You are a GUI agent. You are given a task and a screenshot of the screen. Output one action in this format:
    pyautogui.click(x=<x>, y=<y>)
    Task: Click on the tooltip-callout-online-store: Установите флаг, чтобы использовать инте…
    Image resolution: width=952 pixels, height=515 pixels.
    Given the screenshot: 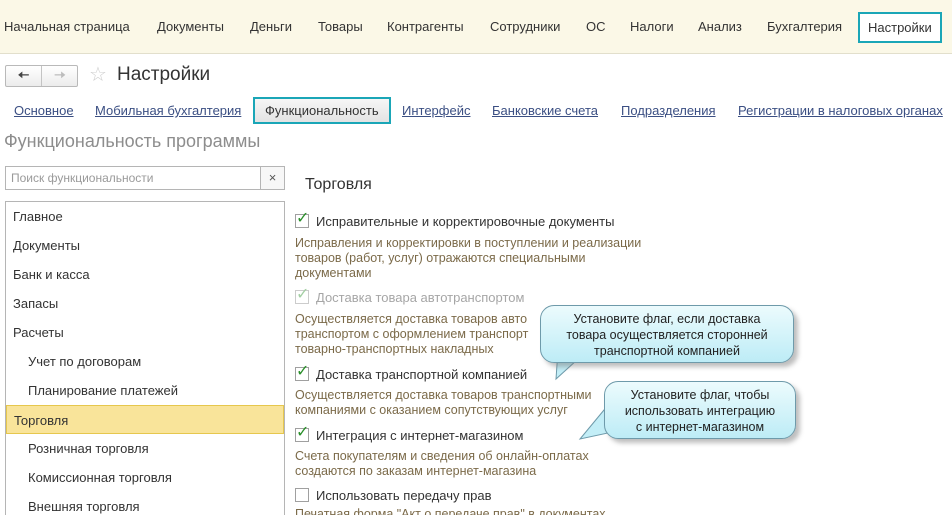 What is the action you would take?
    pyautogui.click(x=700, y=410)
    